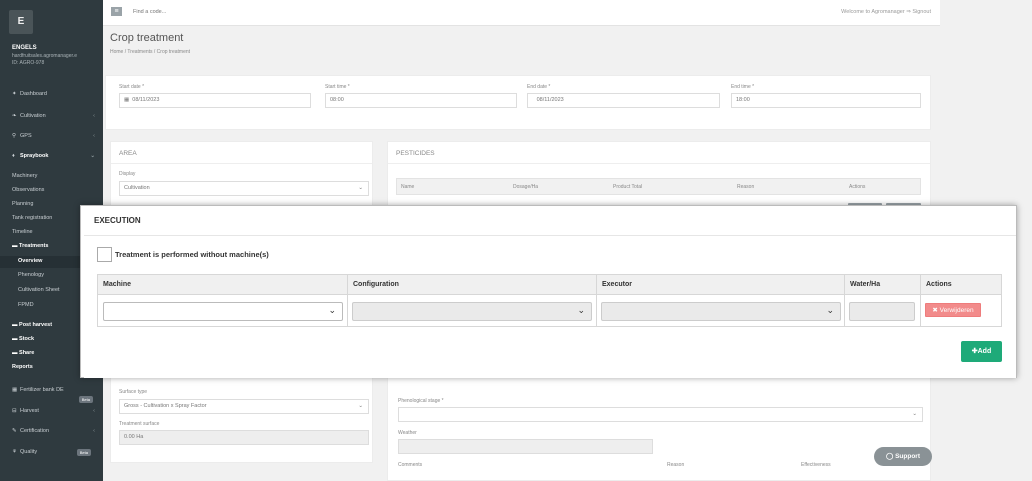  Describe the element at coordinates (14, 431) in the screenshot. I see `certificate-icon: ✎` at that location.